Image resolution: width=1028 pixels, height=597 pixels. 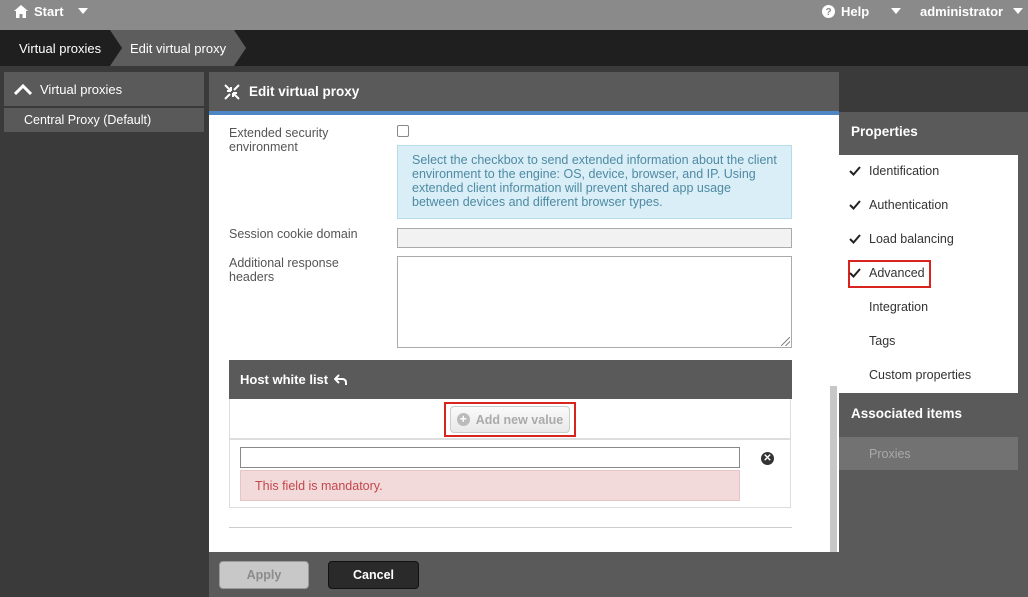 What do you see at coordinates (463, 419) in the screenshot?
I see `plus-icon: +` at bounding box center [463, 419].